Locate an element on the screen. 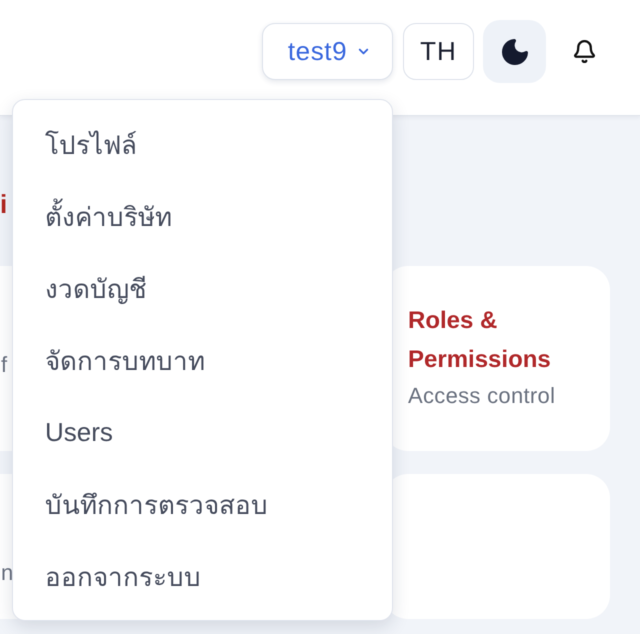 This screenshot has height=634, width=640. bell-icon is located at coordinates (584, 51).